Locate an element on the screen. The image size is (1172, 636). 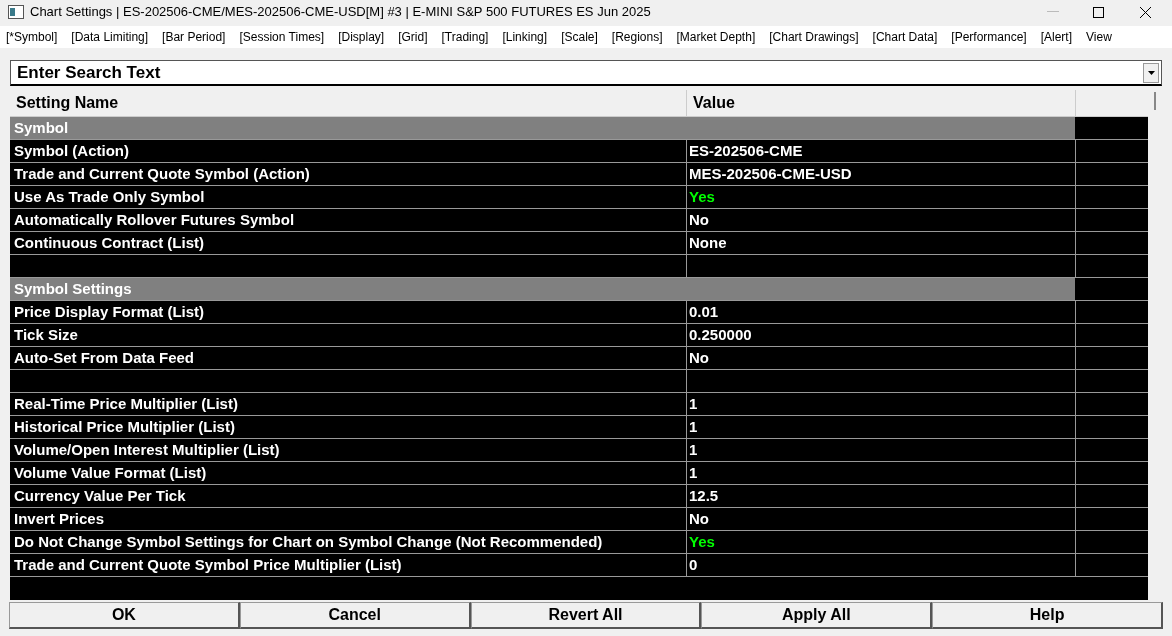
close-icon is located at coordinates (1145, 12).